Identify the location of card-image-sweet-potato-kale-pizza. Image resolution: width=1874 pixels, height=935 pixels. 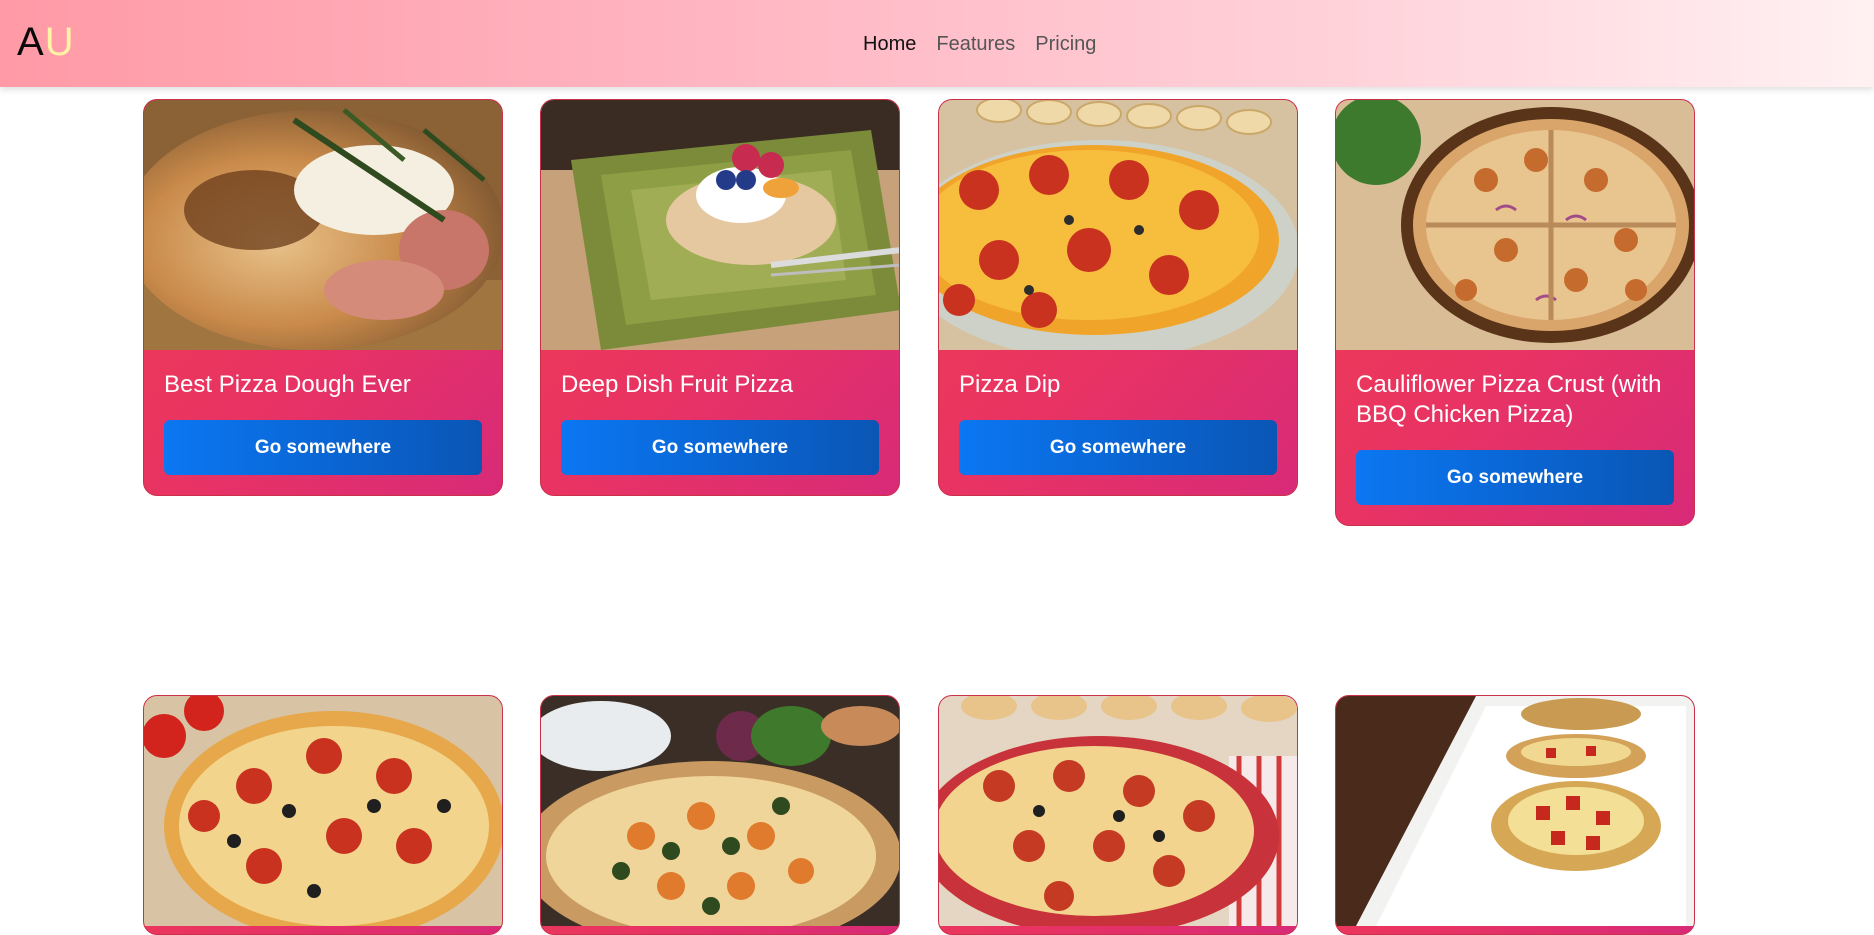
(720, 811).